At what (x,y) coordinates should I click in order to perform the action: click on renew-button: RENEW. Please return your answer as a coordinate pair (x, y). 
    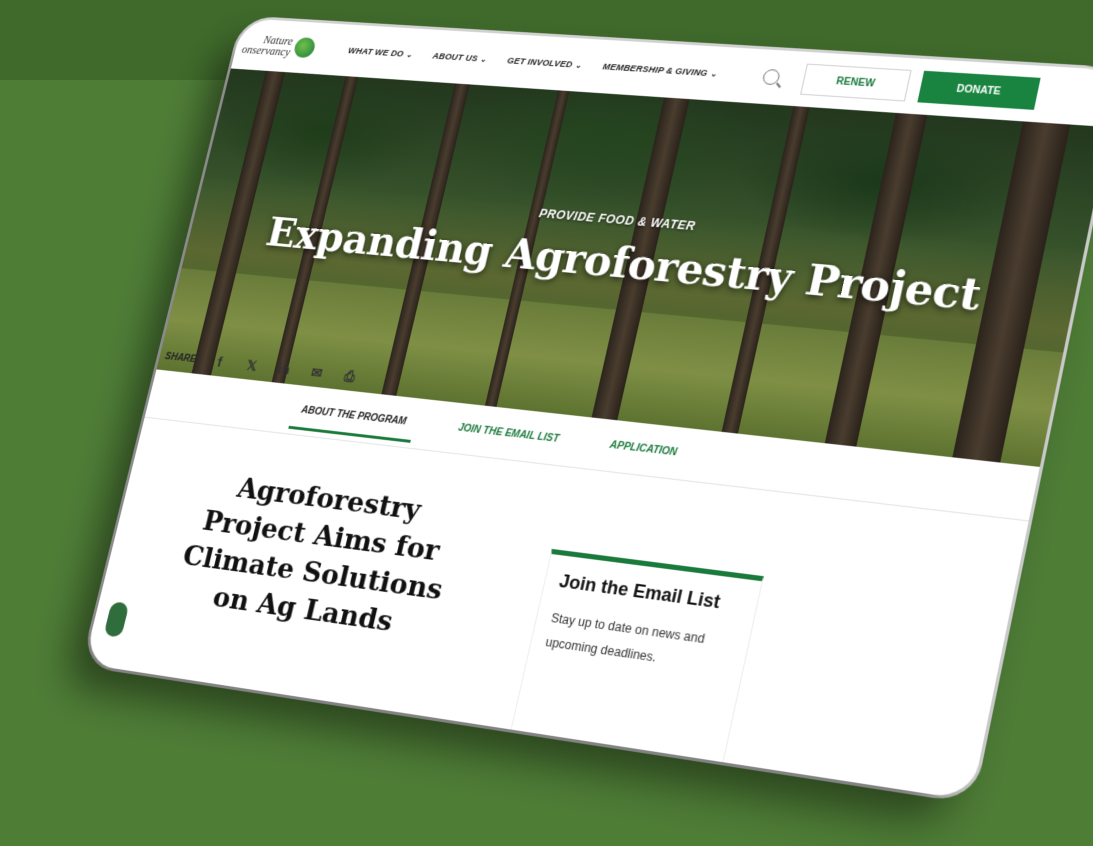
    Looking at the image, I should click on (856, 82).